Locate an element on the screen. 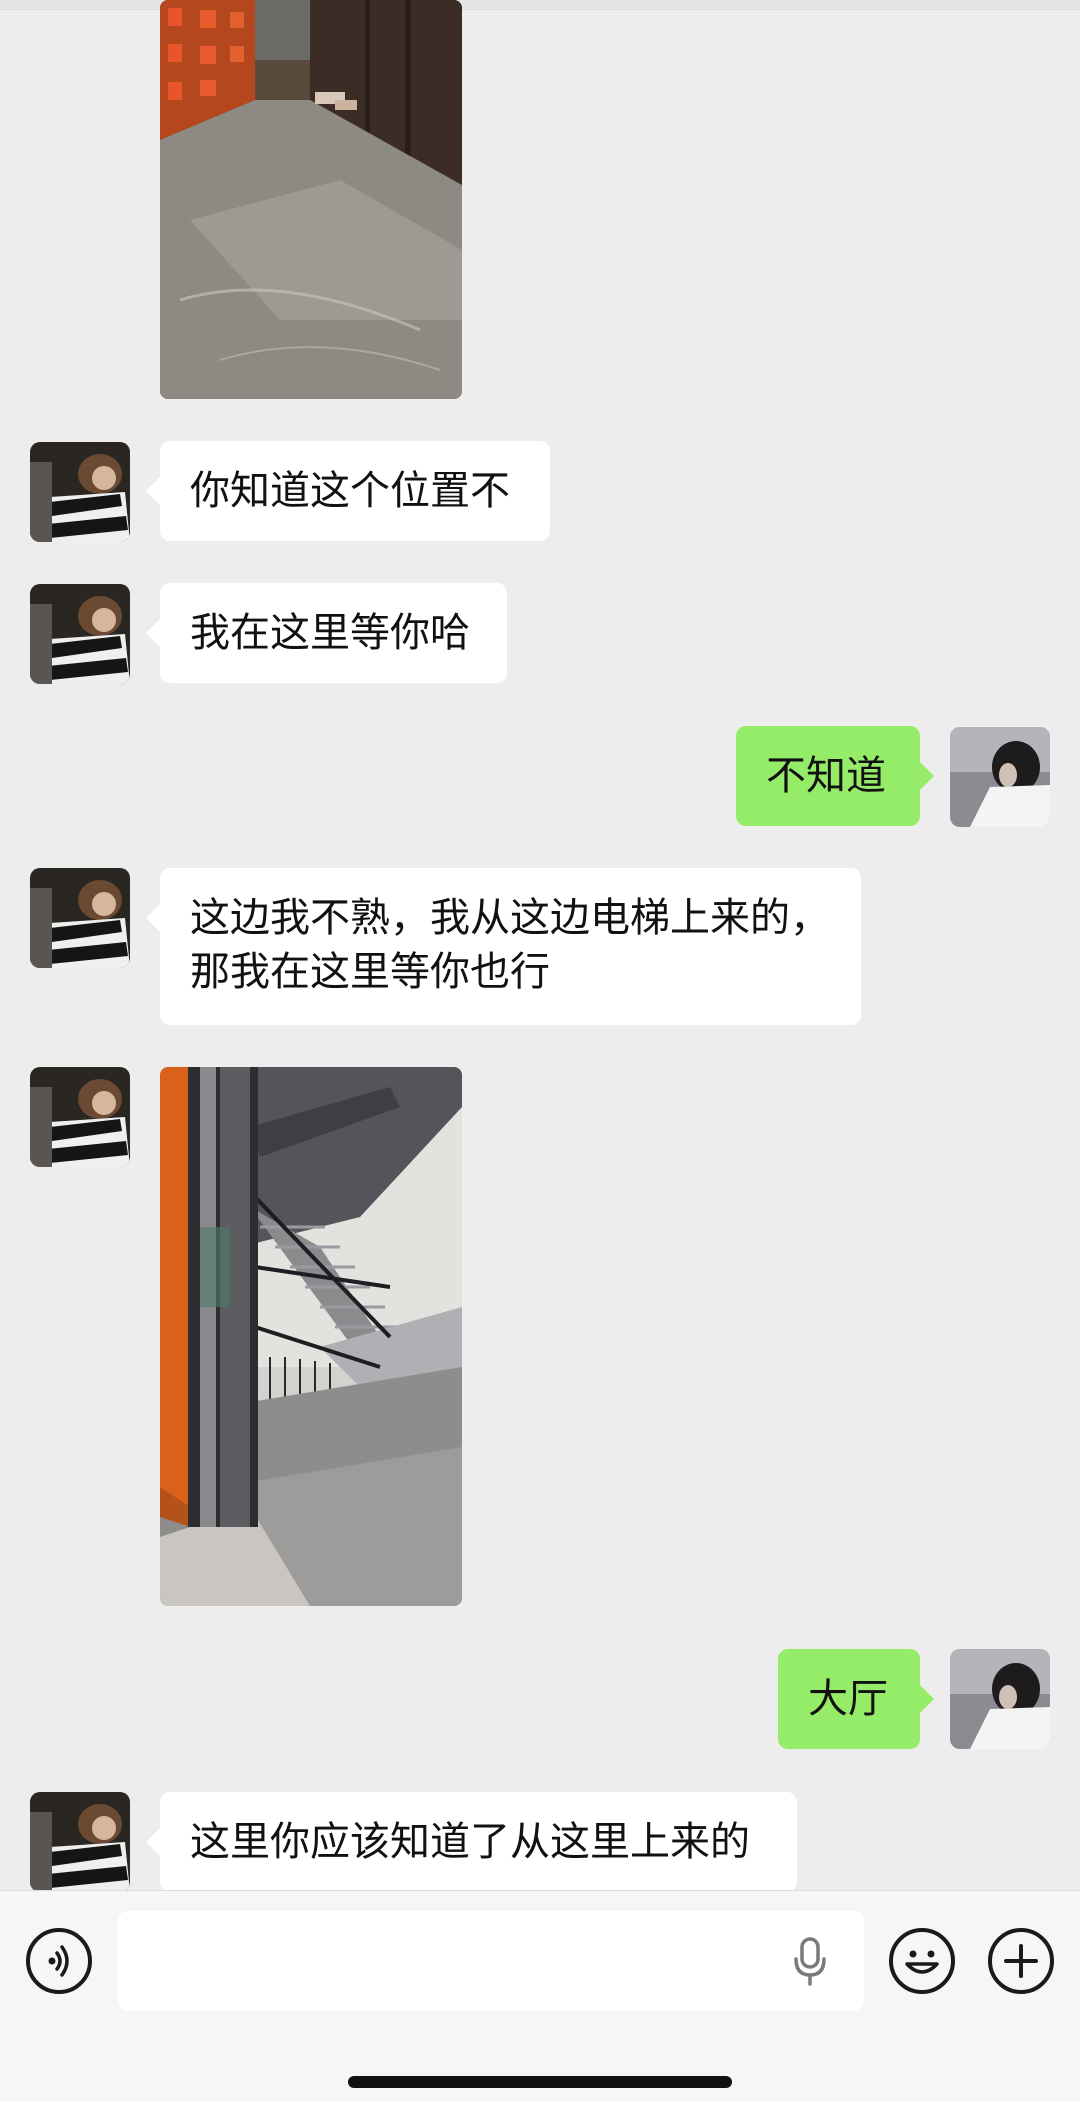  more-options-button is located at coordinates (1021, 1961).